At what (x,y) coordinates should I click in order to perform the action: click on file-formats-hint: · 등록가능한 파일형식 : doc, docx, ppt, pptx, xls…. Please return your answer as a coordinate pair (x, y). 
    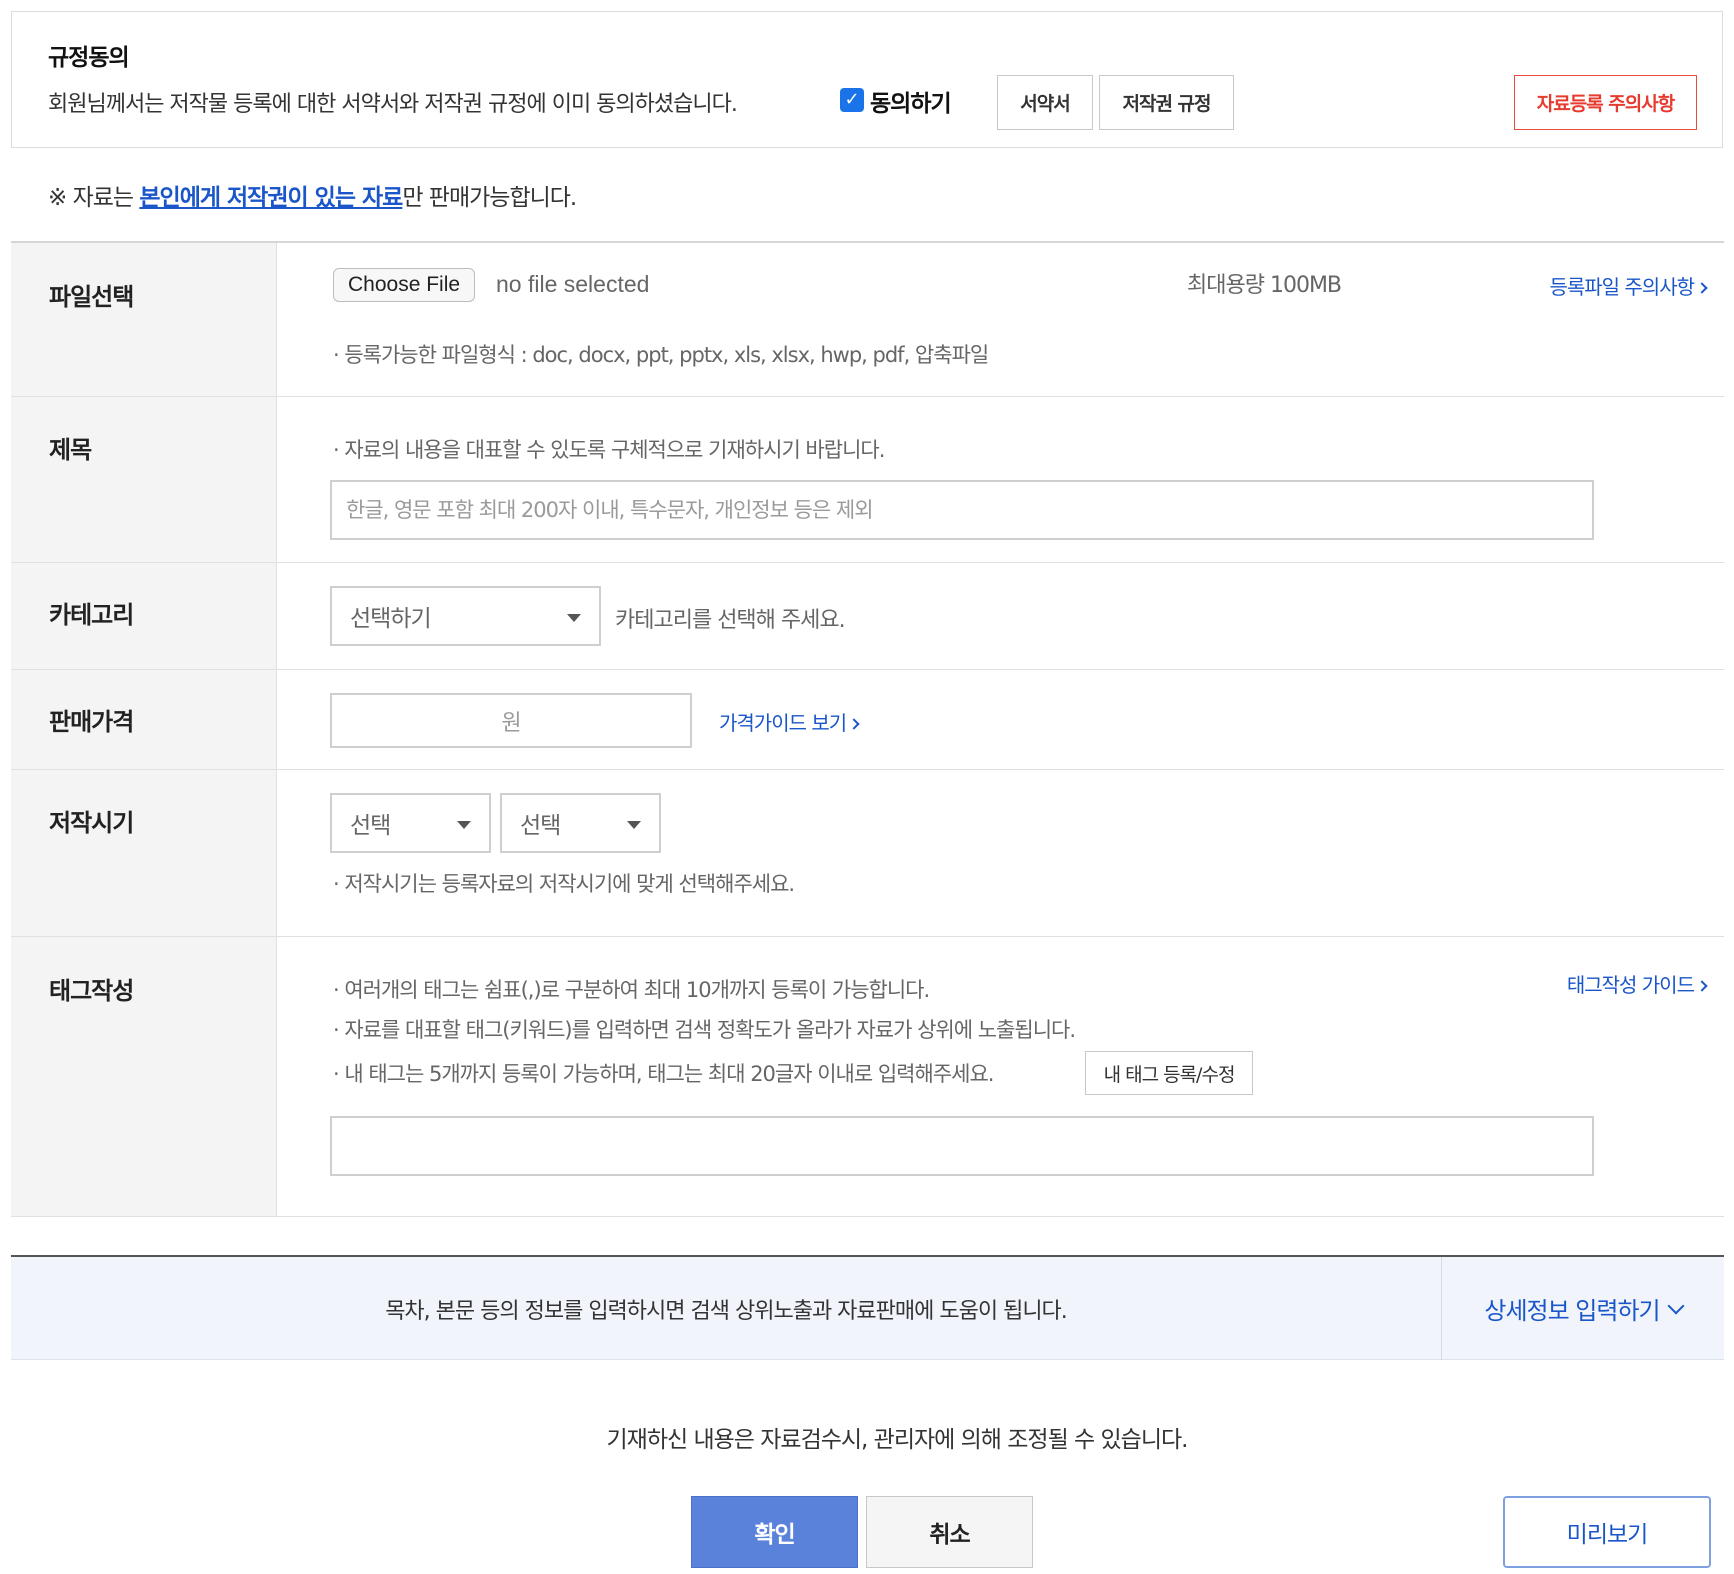
    Looking at the image, I should click on (661, 355).